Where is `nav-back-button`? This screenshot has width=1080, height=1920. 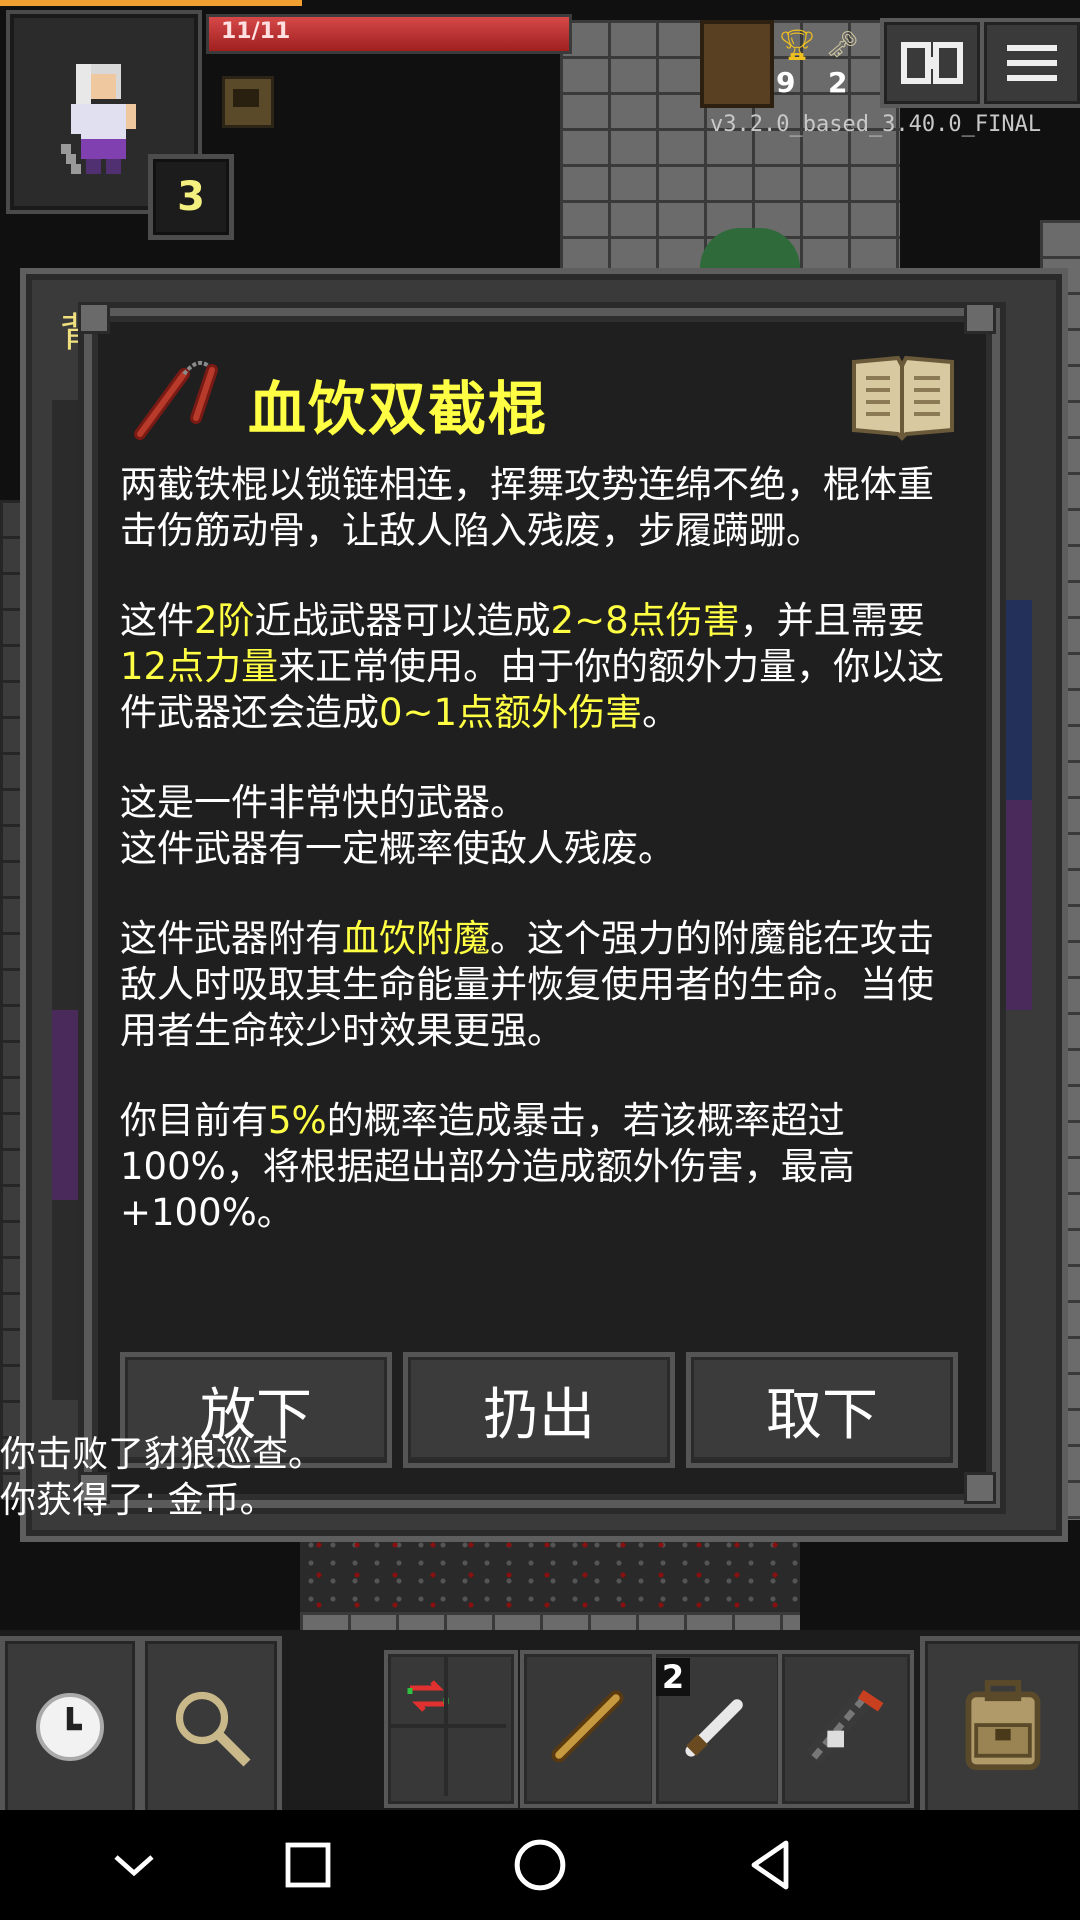 nav-back-button is located at coordinates (770, 1865).